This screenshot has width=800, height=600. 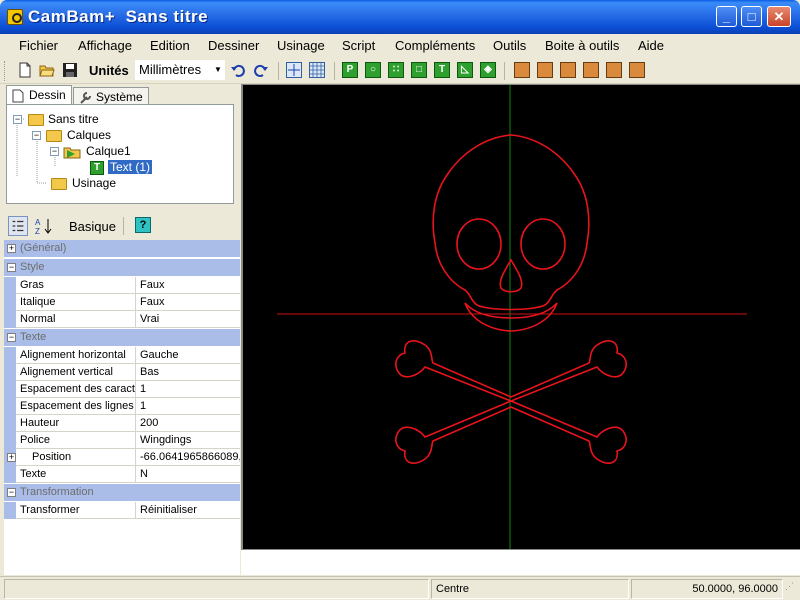 What do you see at coordinates (108, 151) in the screenshot?
I see `tree-node-label: Calque1` at bounding box center [108, 151].